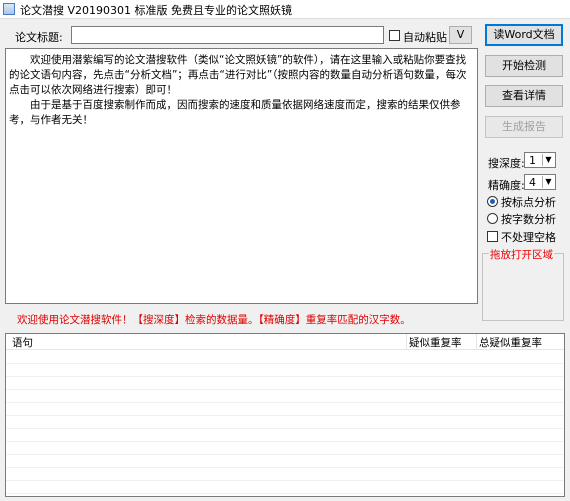 This screenshot has height=501, width=570. What do you see at coordinates (506, 185) in the screenshot?
I see `precision-label: 精确度:` at bounding box center [506, 185].